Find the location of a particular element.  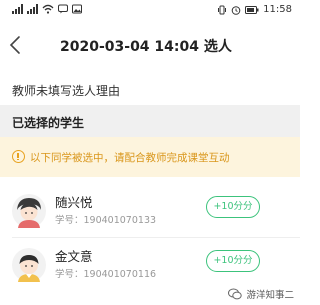

status-time: 11:58 is located at coordinates (277, 9).